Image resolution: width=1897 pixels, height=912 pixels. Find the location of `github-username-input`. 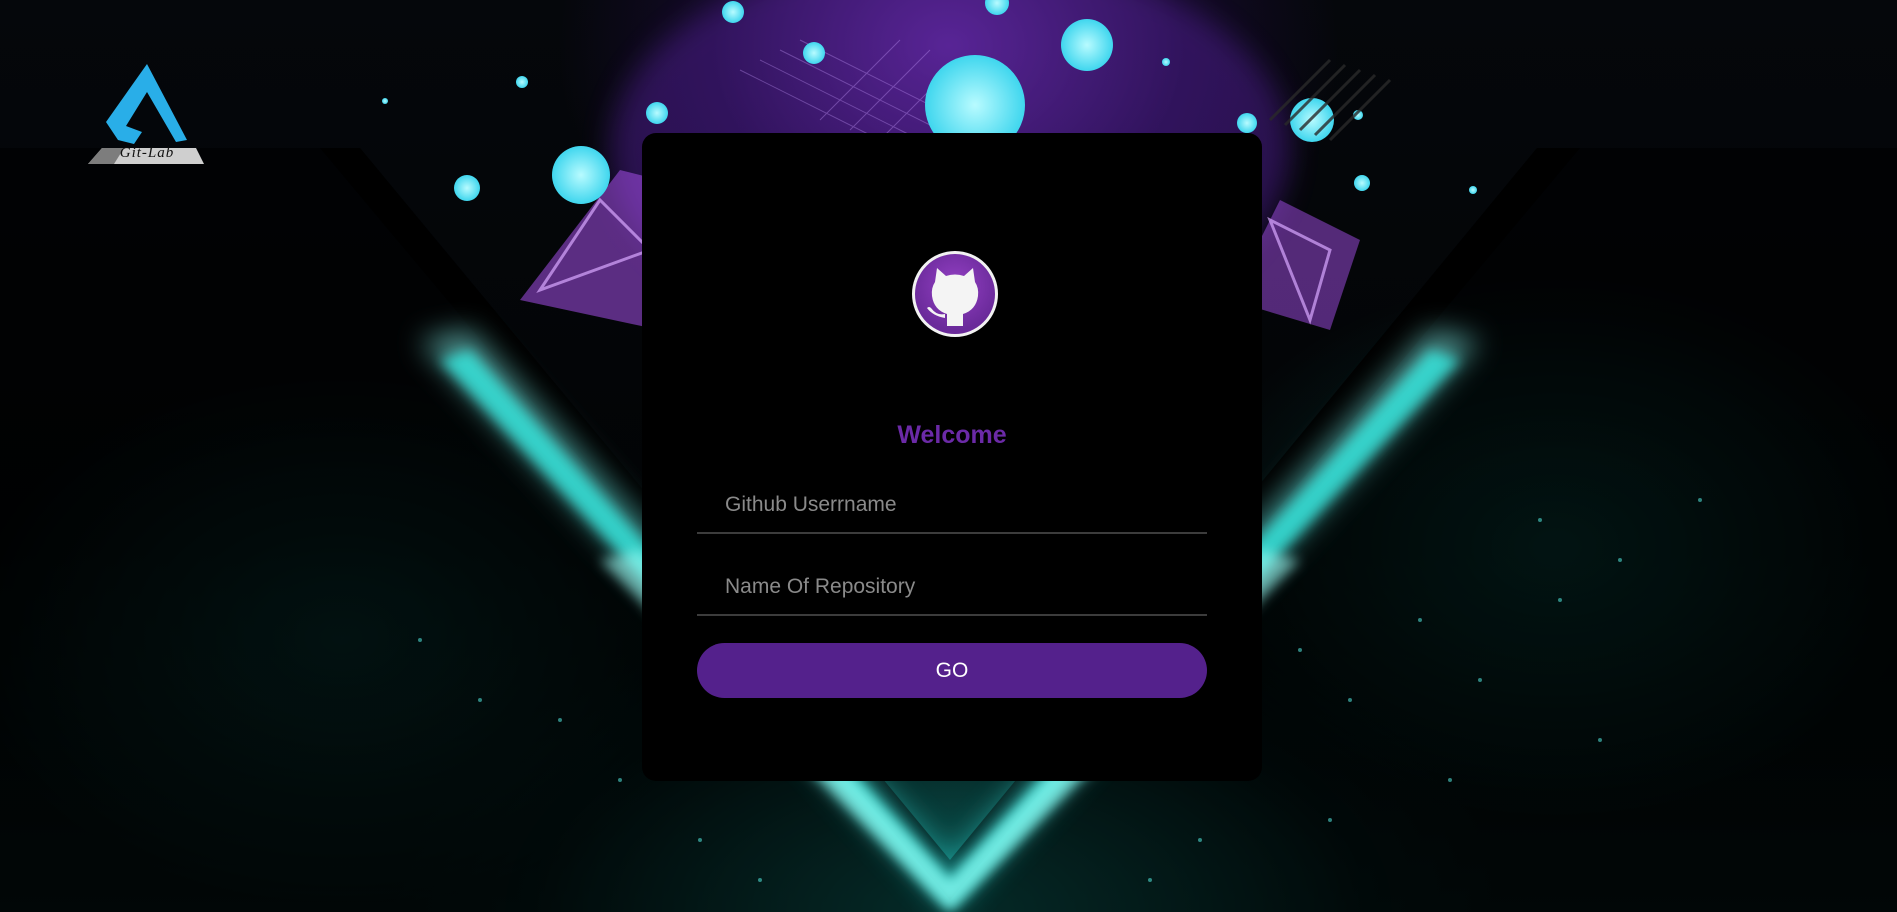

github-username-input is located at coordinates (952, 505).